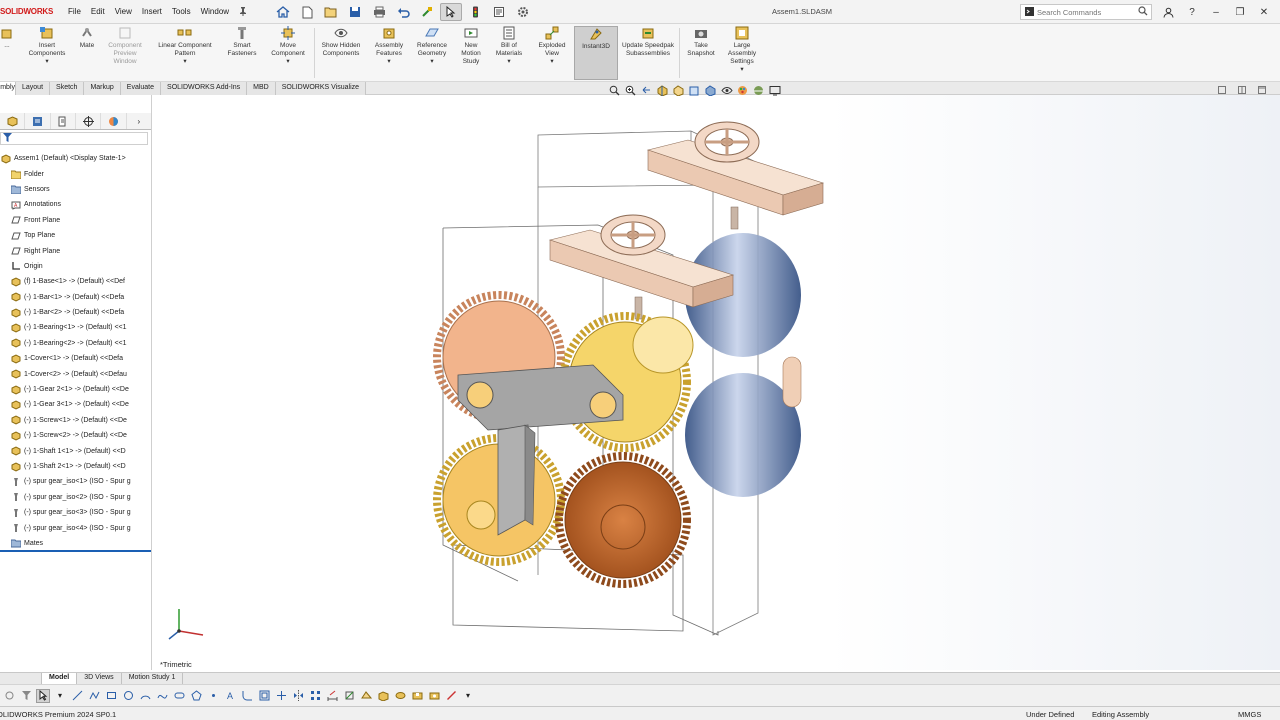  What do you see at coordinates (758, 90) in the screenshot?
I see `apply-scene-icon` at bounding box center [758, 90].